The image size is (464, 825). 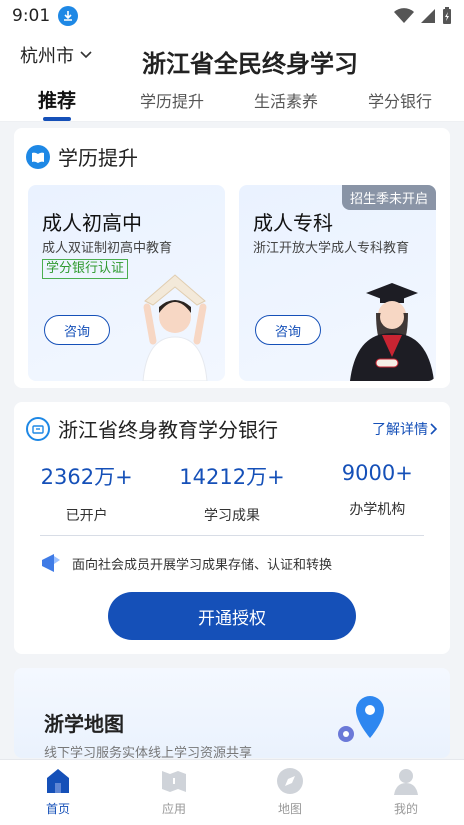 I want to click on nav-profile: 我的, so click(x=406, y=792).